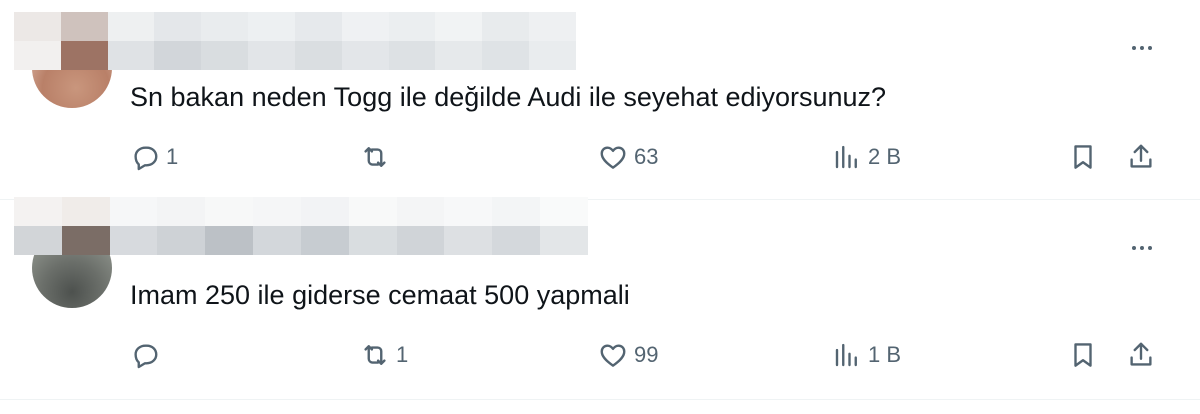  I want to click on like-button: 63, so click(628, 157).